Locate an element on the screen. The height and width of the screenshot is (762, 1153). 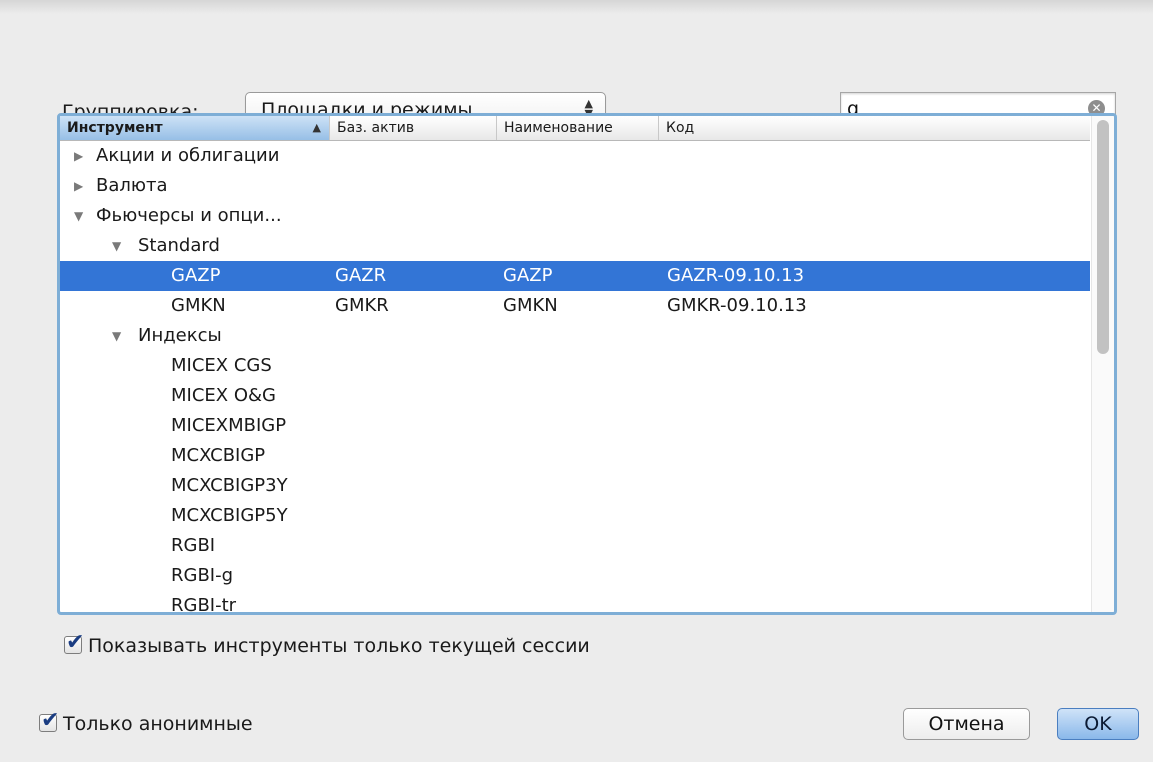
table-row: MICEX CGS is located at coordinates (575, 366).